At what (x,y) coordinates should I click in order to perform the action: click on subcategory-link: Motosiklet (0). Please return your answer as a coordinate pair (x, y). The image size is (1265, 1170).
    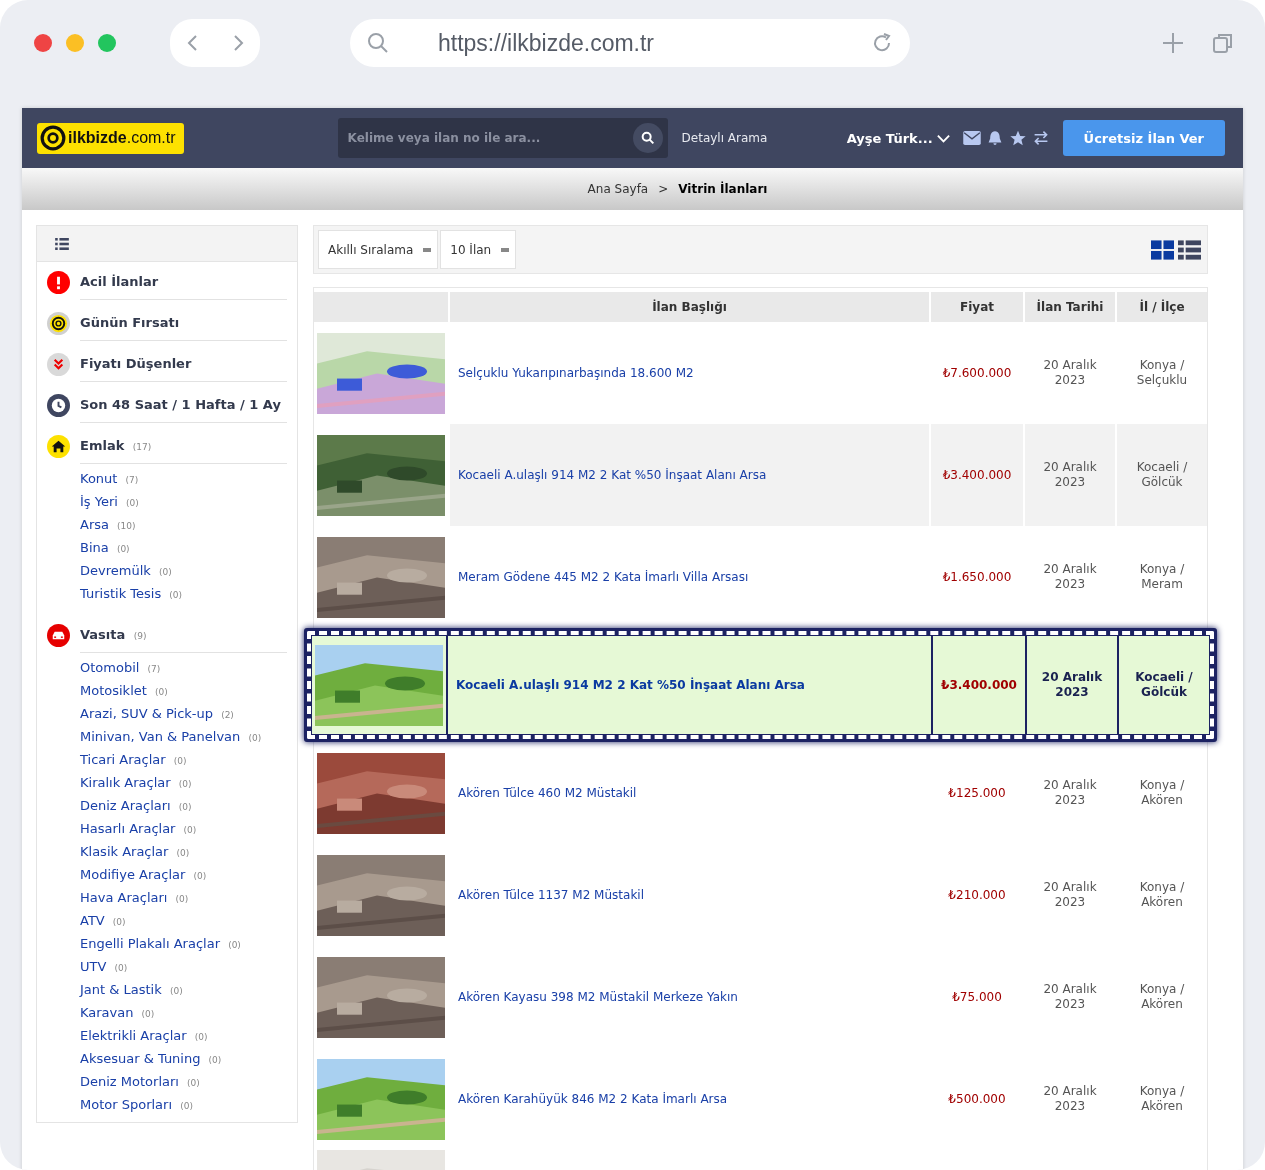
    Looking at the image, I should click on (124, 690).